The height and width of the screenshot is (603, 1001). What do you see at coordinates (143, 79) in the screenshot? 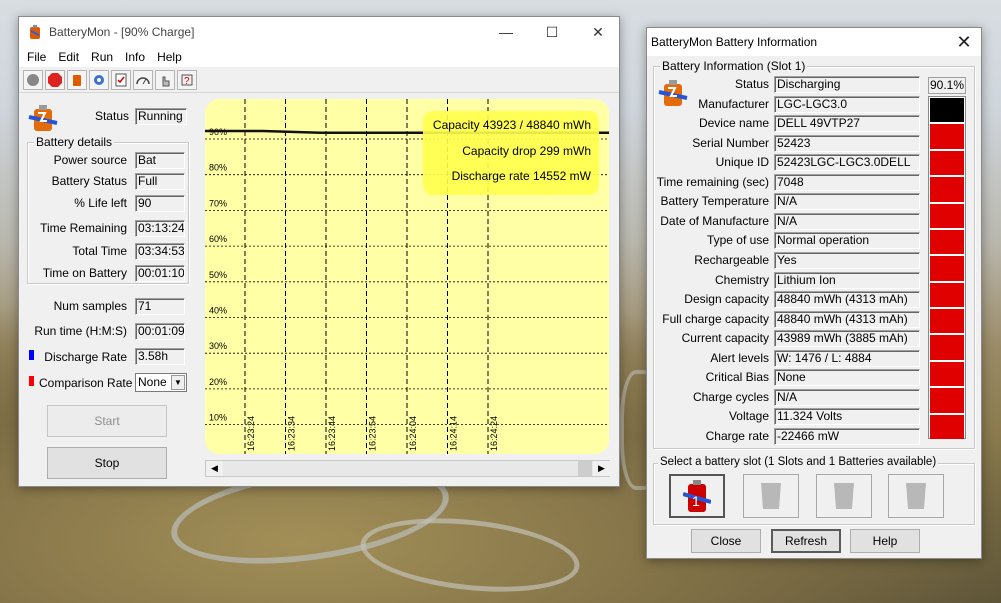
I see `gauge-button` at bounding box center [143, 79].